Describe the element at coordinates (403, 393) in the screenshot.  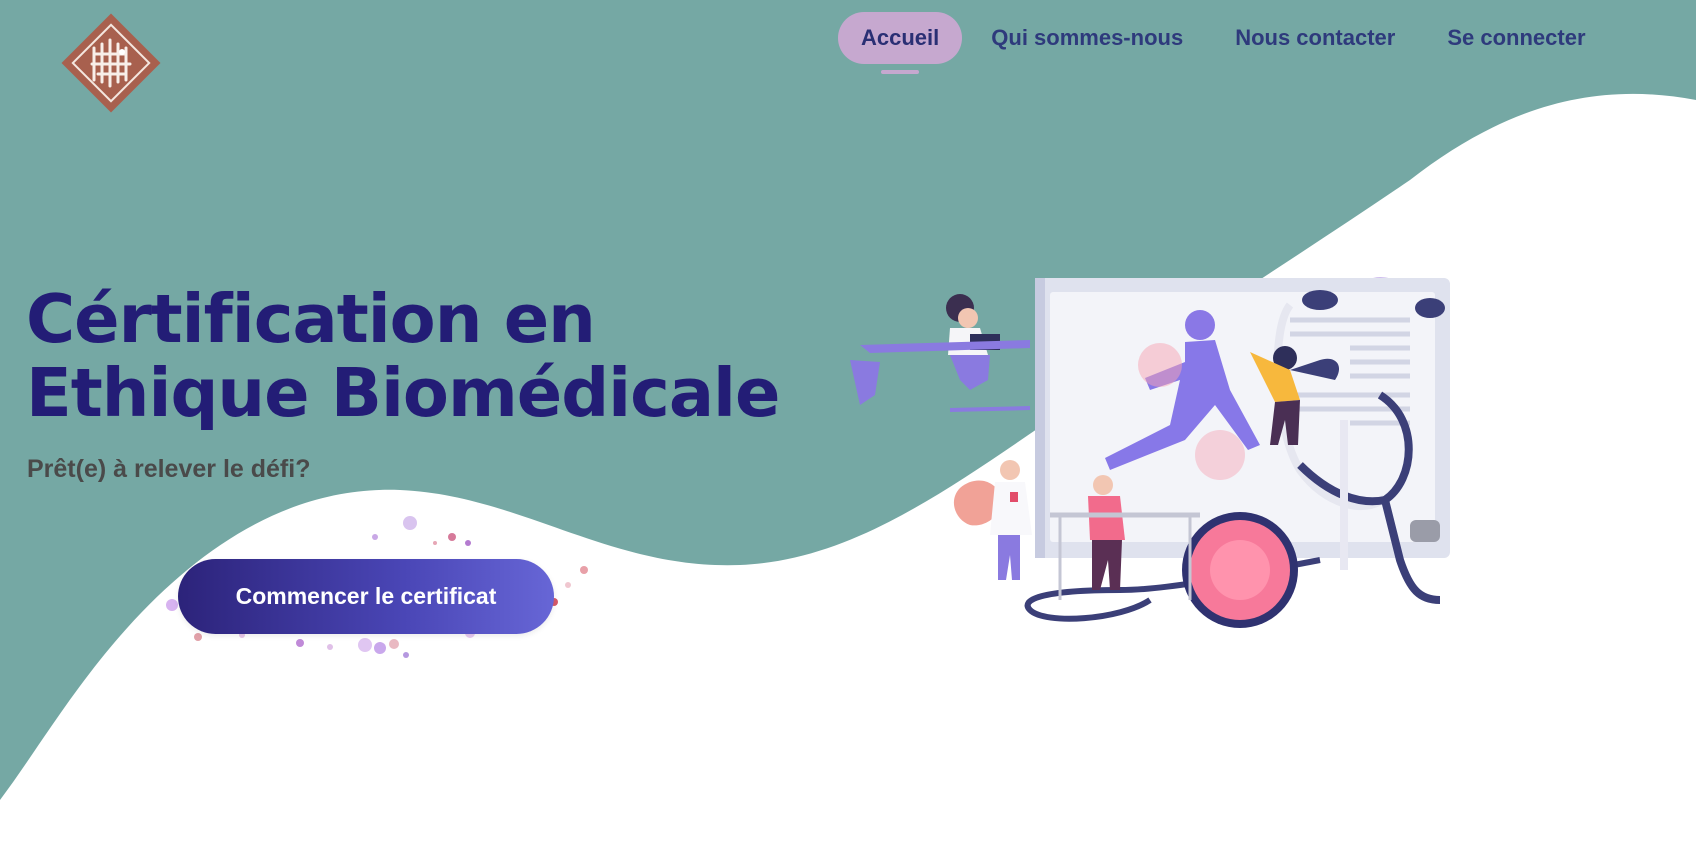
I see `hero-title-line-2: Ethique Biomédicale` at that location.